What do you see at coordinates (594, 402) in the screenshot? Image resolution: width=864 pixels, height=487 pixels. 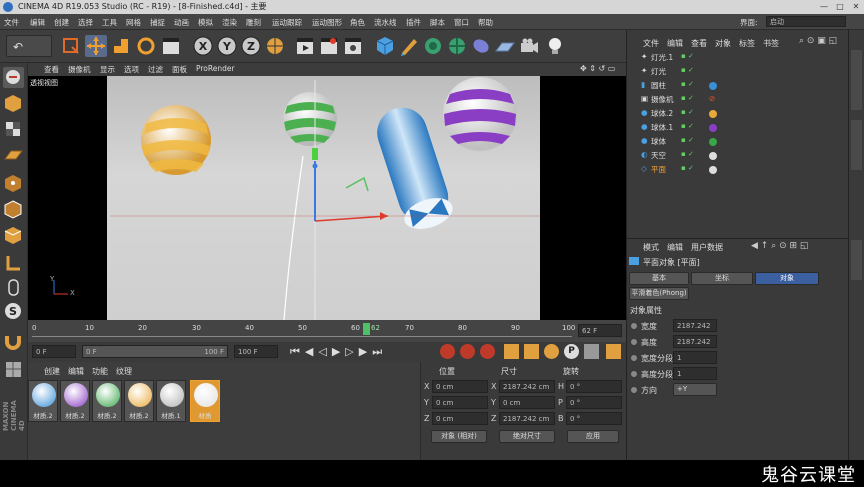 I see `rot-p-field: 0 °` at bounding box center [594, 402].